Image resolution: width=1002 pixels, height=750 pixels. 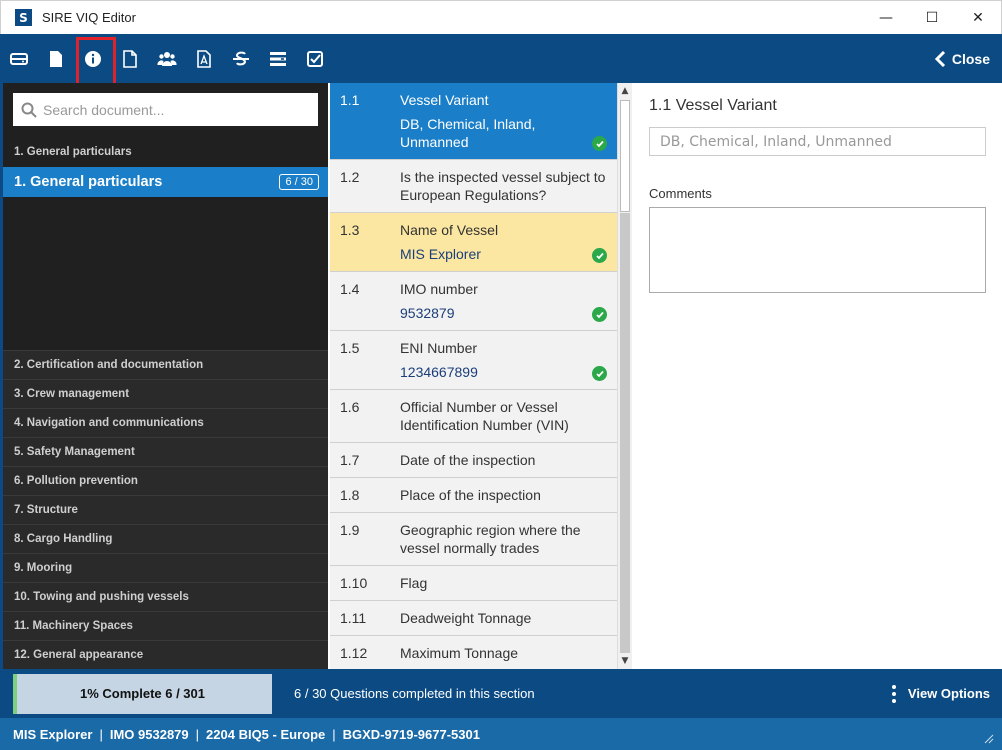 I want to click on window-title: SIRE VIQ Editor, so click(x=89, y=17).